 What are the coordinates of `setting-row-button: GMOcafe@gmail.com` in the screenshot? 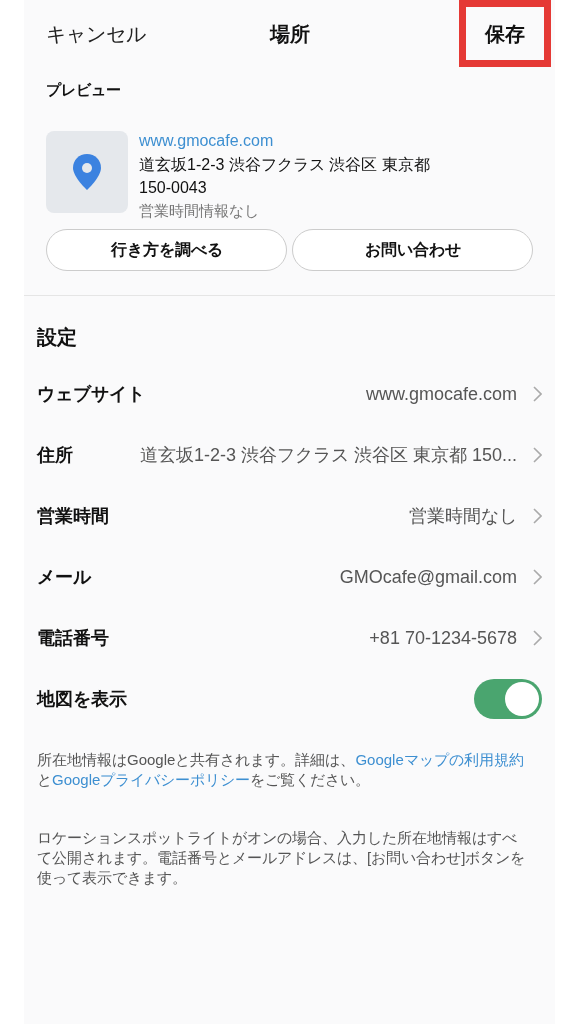 It's located at (324, 577).